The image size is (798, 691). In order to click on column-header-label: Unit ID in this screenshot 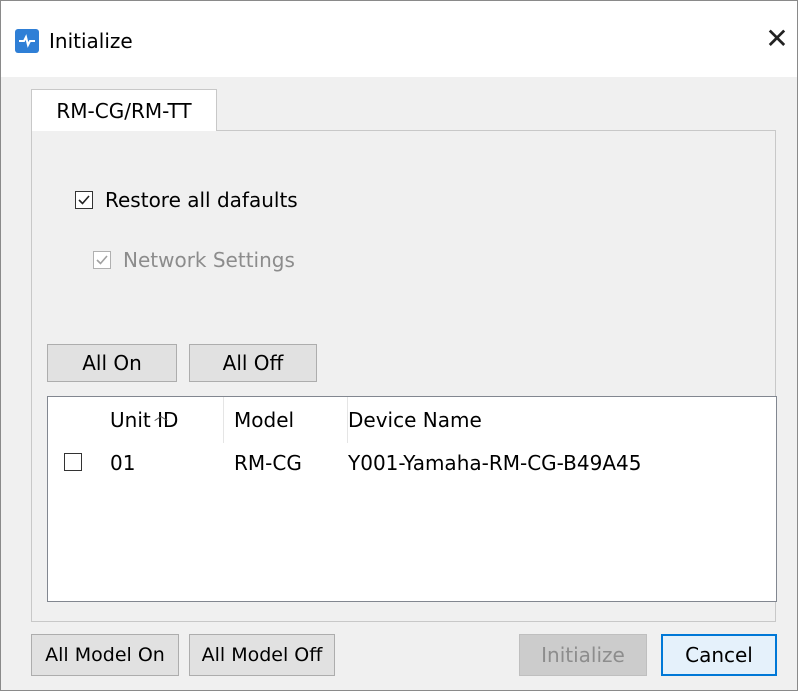, I will do `click(144, 420)`.